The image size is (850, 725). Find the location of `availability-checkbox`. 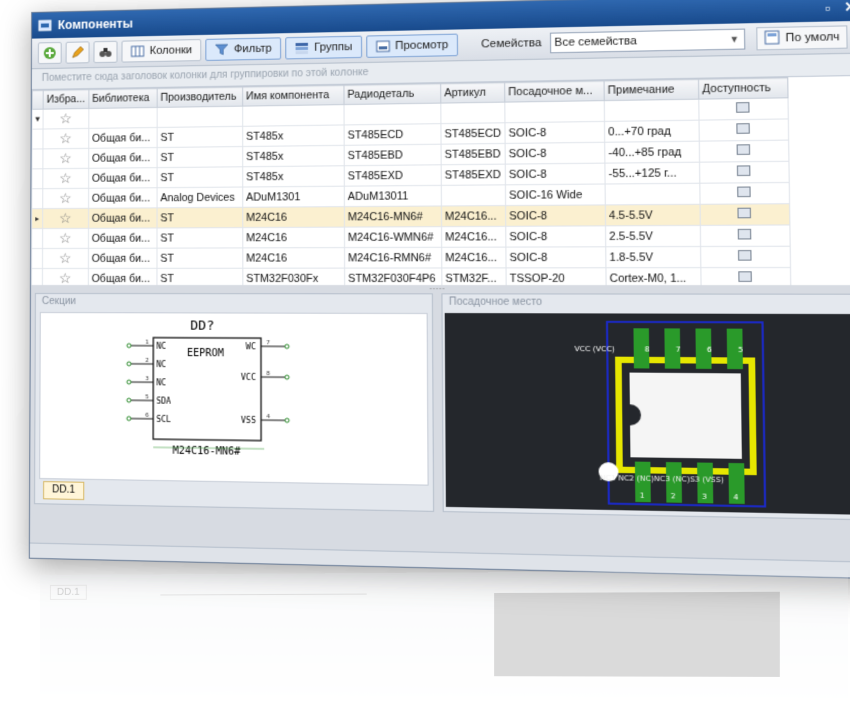

availability-checkbox is located at coordinates (743, 107).